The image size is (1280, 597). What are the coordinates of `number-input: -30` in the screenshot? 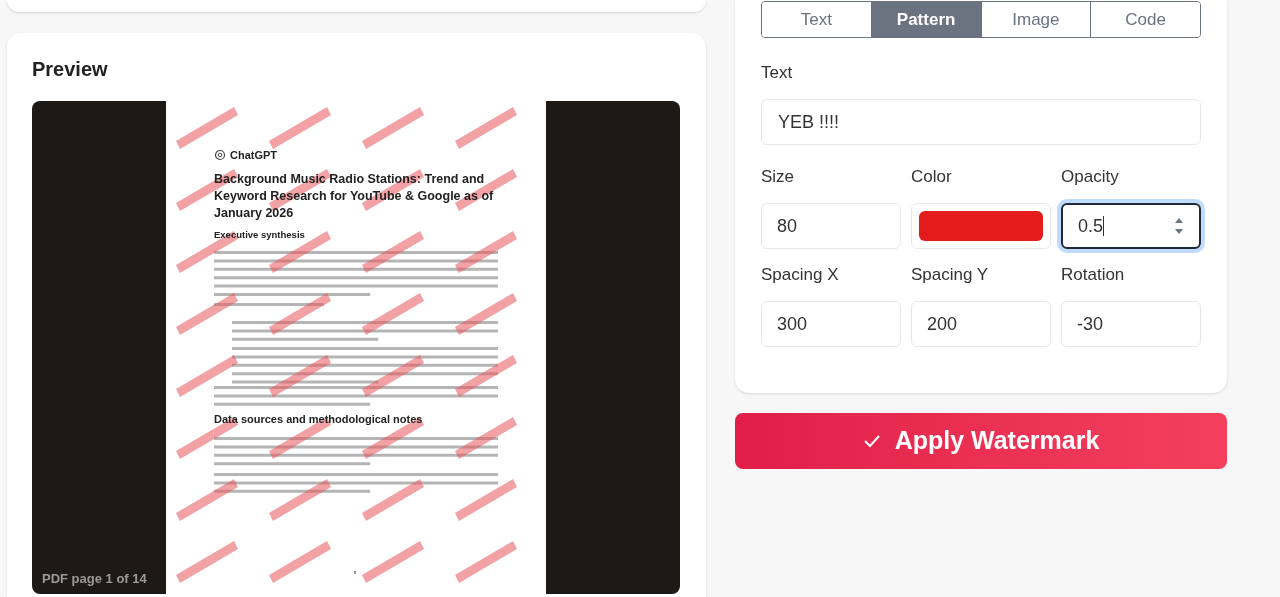 It's located at (1131, 324).